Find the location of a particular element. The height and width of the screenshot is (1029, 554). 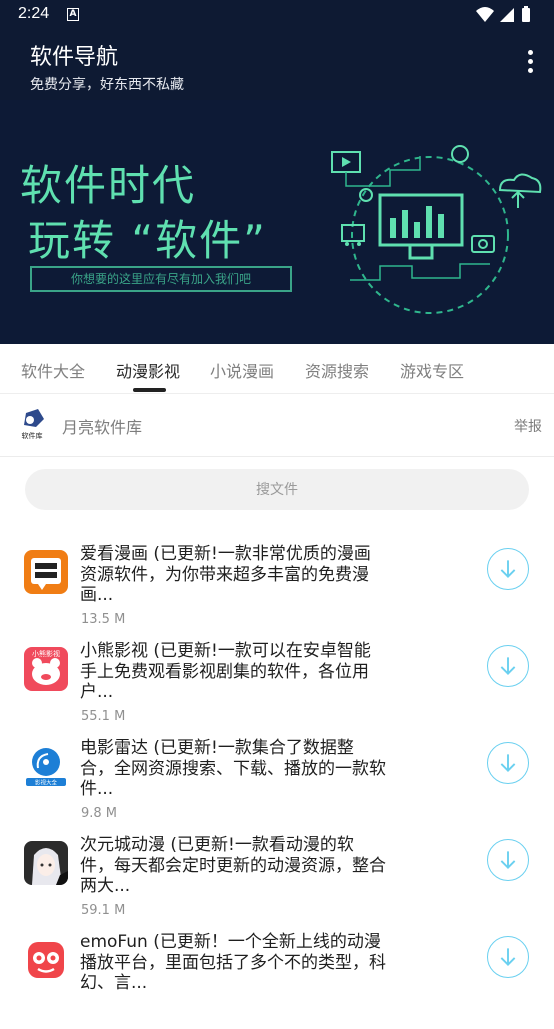

item-size: 9.8 M is located at coordinates (99, 813).